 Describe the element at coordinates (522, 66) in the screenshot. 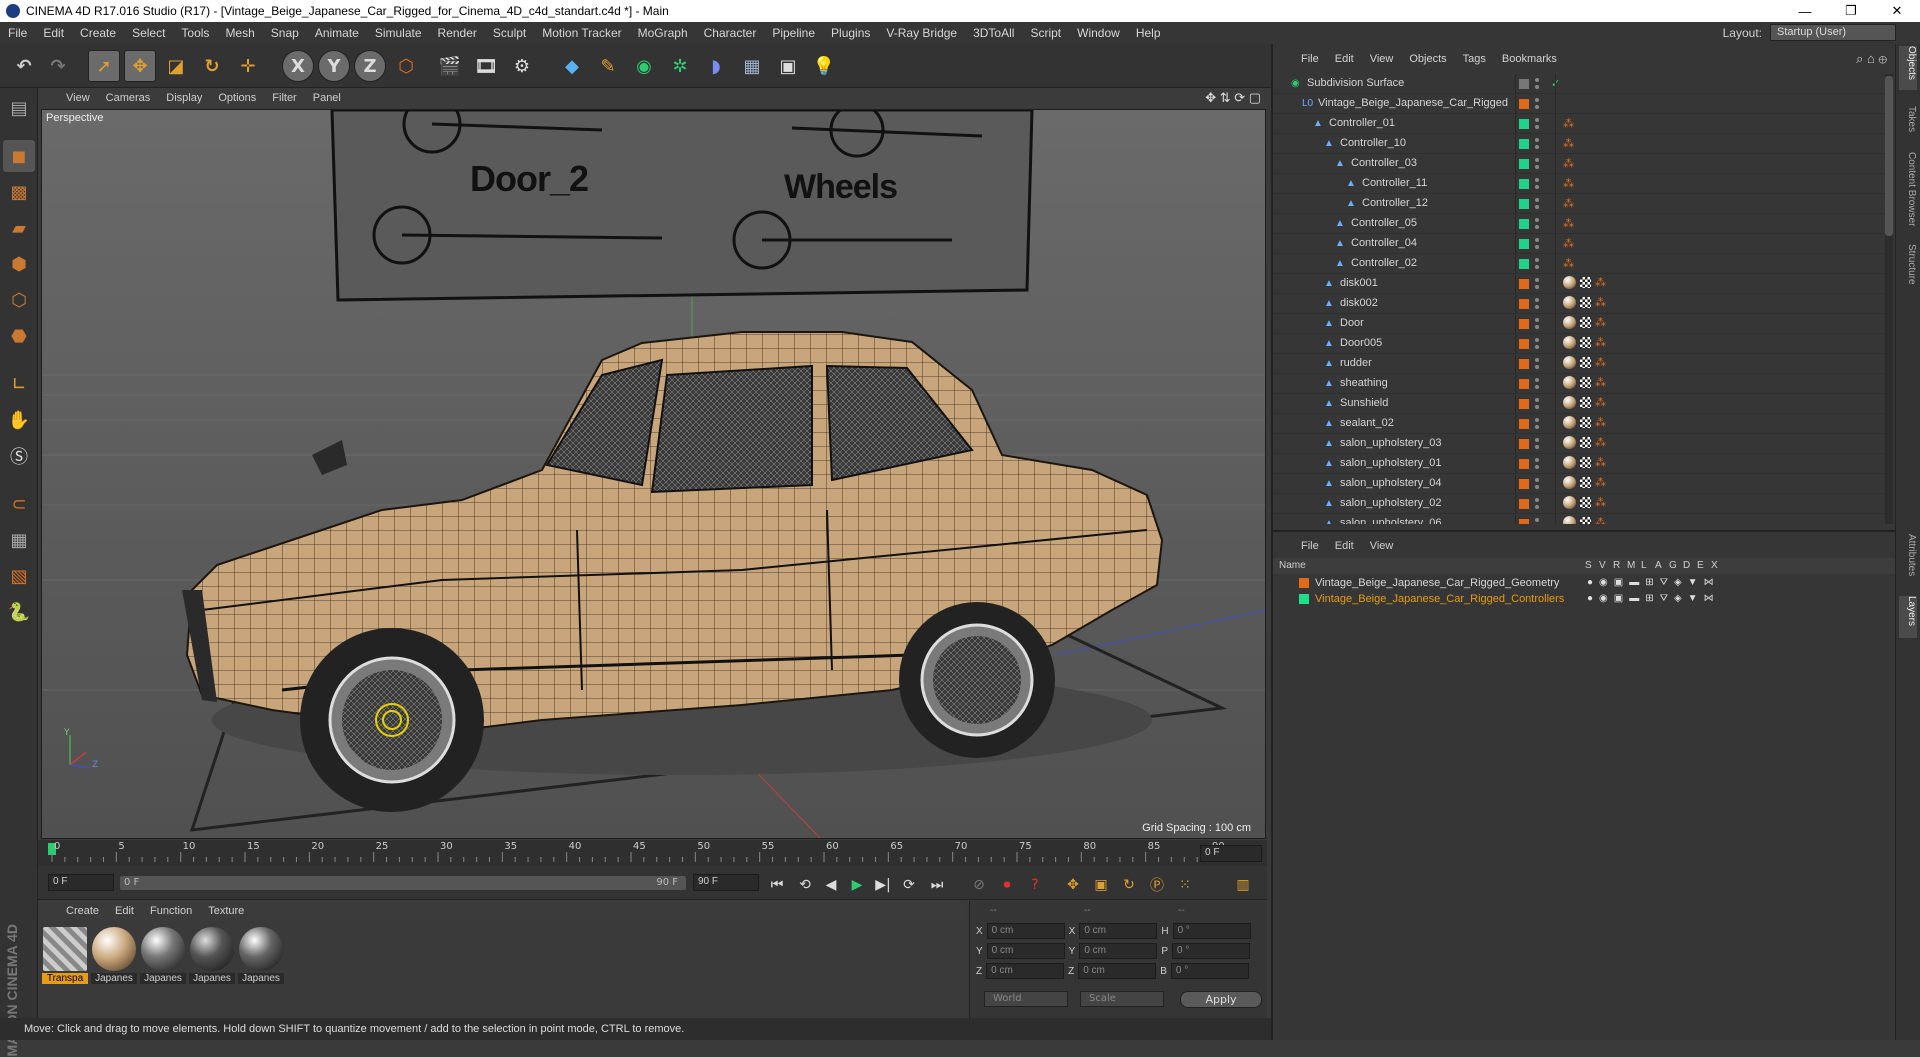

I see `render-settings-icon: ⚙` at that location.